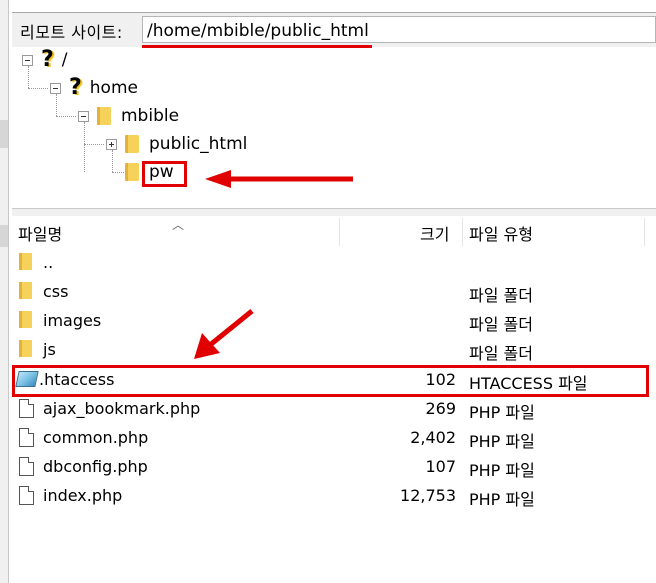 The height and width of the screenshot is (583, 656). I want to click on tree-node-mbible: mbible, so click(128, 116).